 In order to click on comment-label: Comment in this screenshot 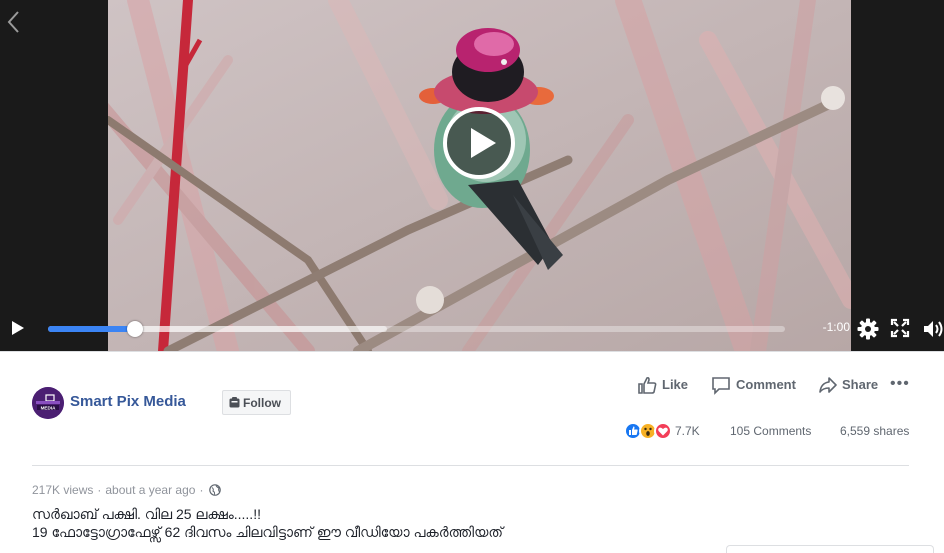, I will do `click(766, 384)`.